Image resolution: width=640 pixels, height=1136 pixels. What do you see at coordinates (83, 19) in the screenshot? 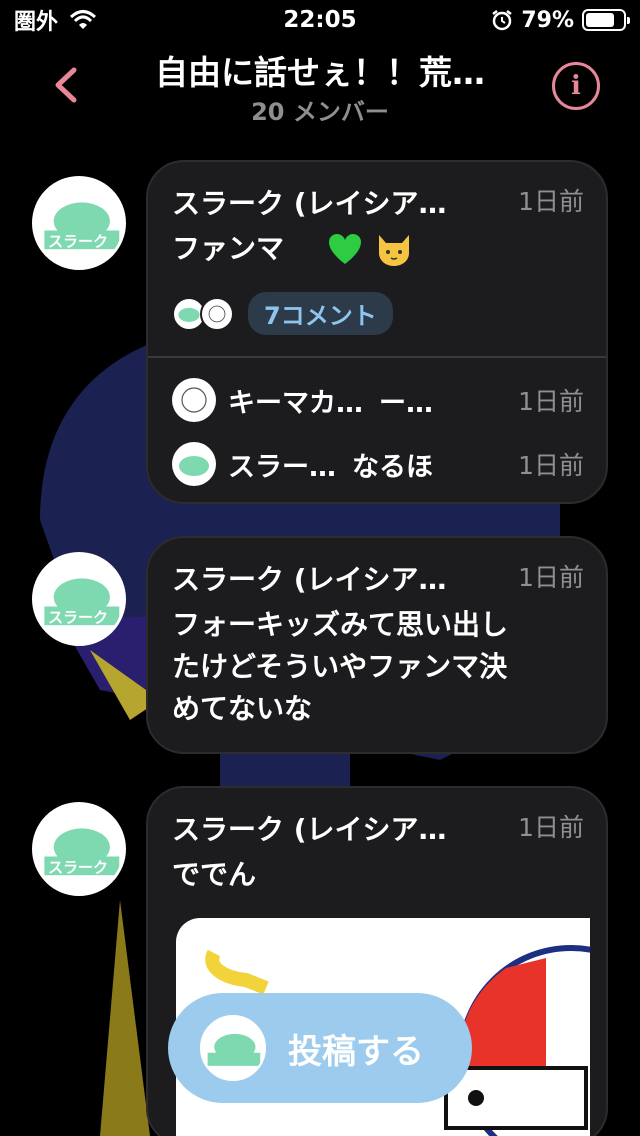
I see `wifi-icon` at bounding box center [83, 19].